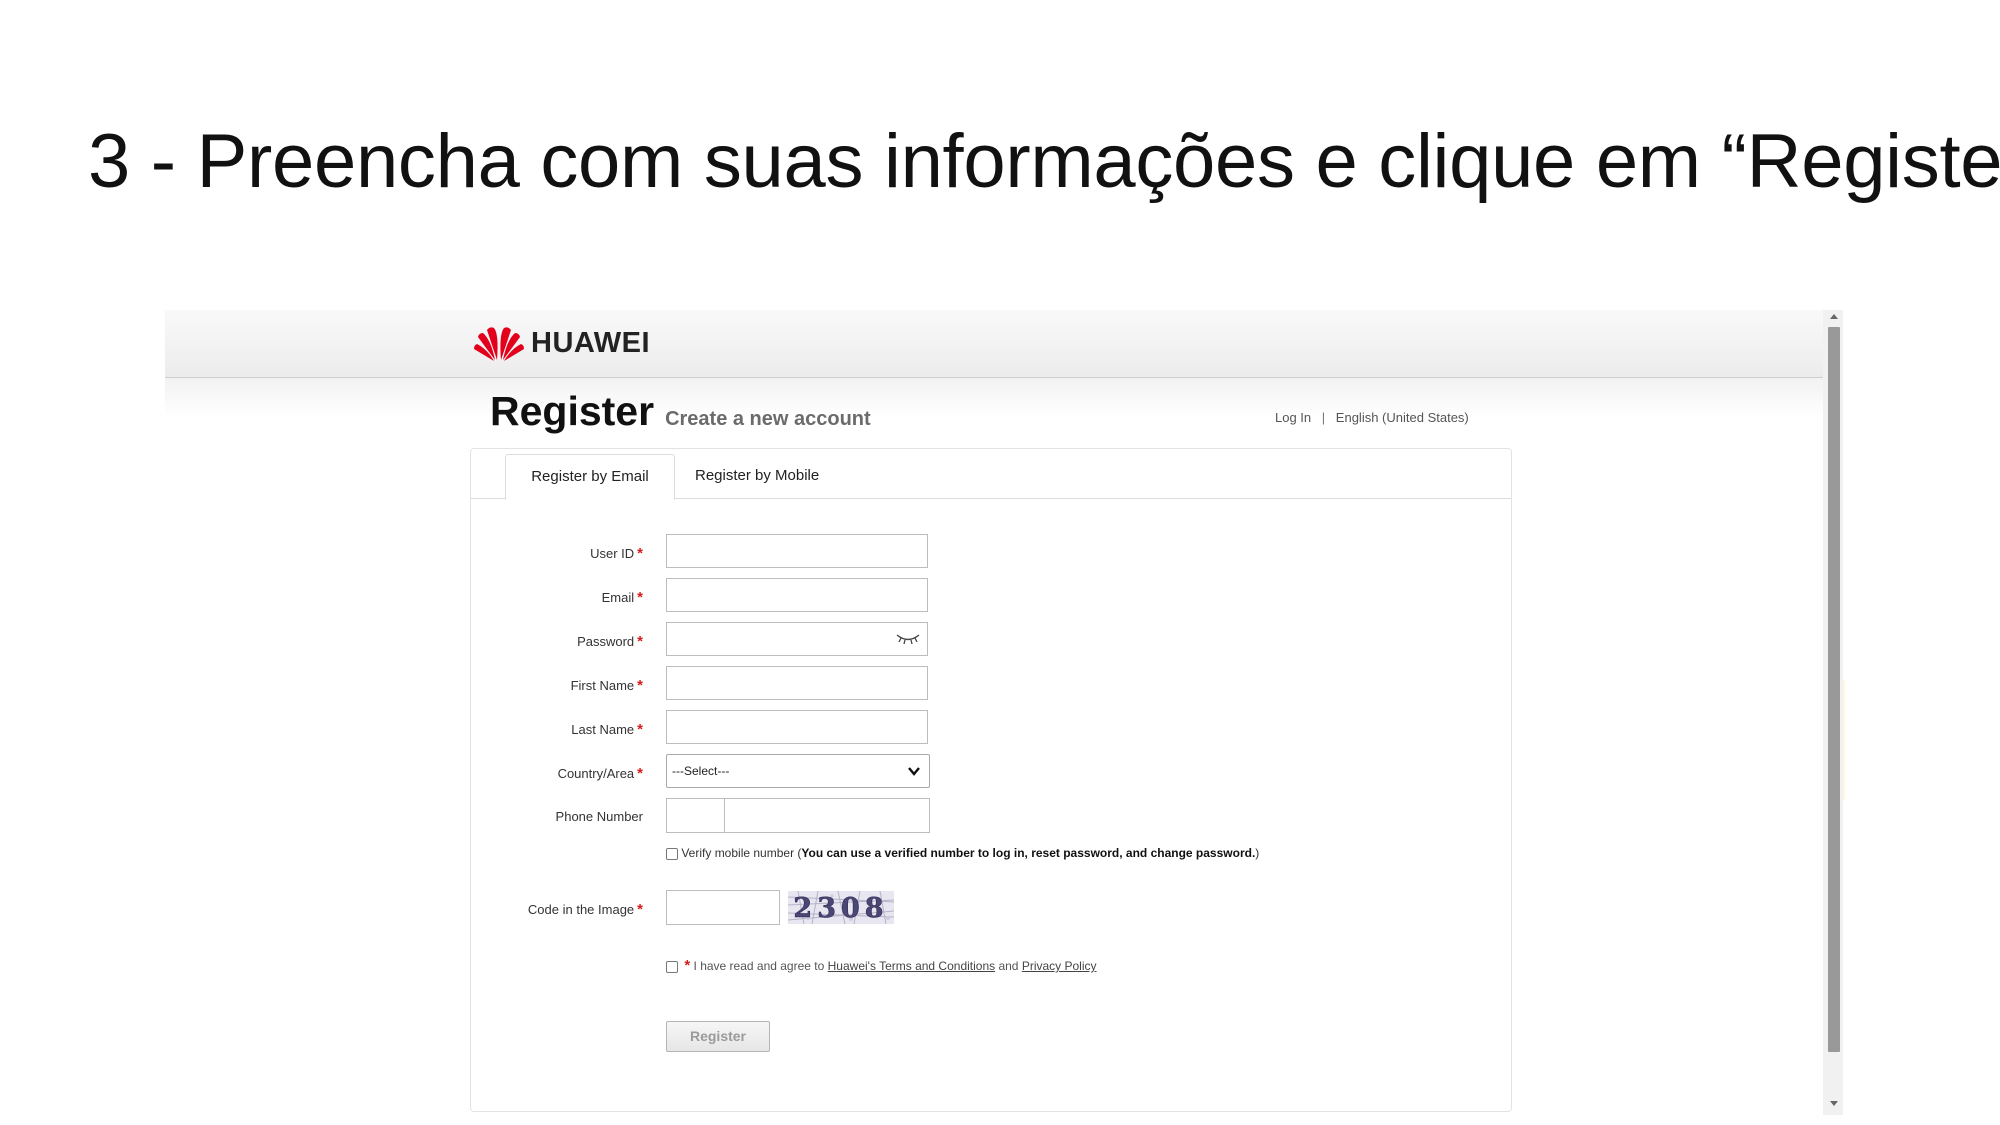  I want to click on register-button: Register, so click(718, 1036).